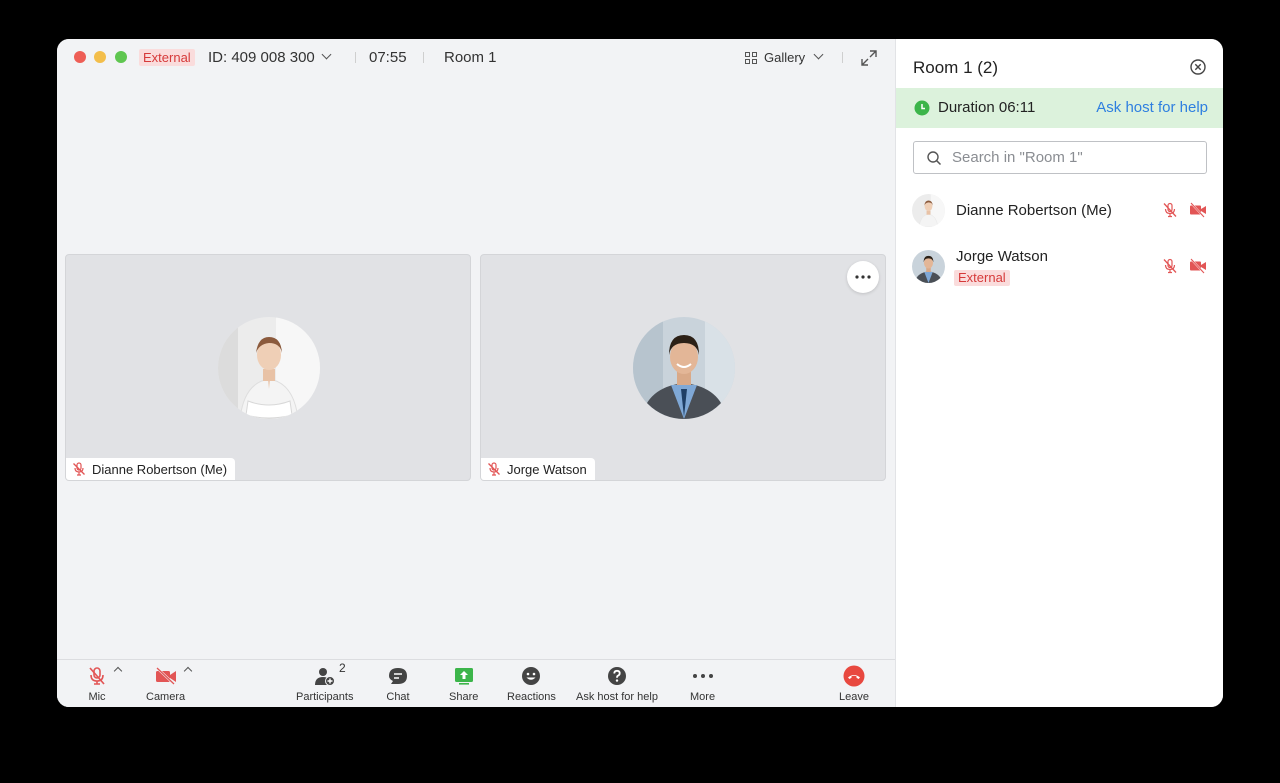 This screenshot has height=783, width=1280. What do you see at coordinates (470, 57) in the screenshot?
I see `room-title: Room 1` at bounding box center [470, 57].